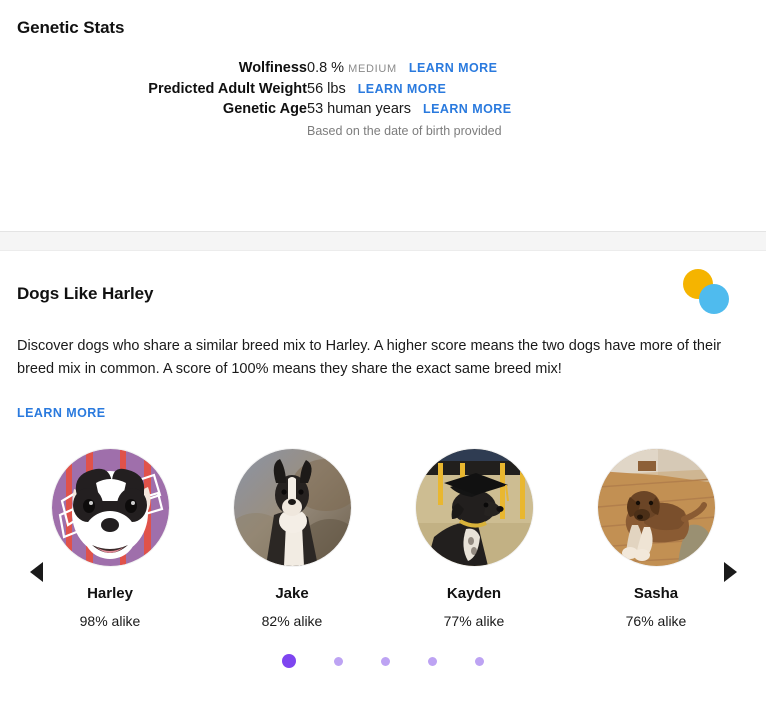 The height and width of the screenshot is (719, 766). Describe the element at coordinates (292, 621) in the screenshot. I see `dog-score: 82% alike` at that location.